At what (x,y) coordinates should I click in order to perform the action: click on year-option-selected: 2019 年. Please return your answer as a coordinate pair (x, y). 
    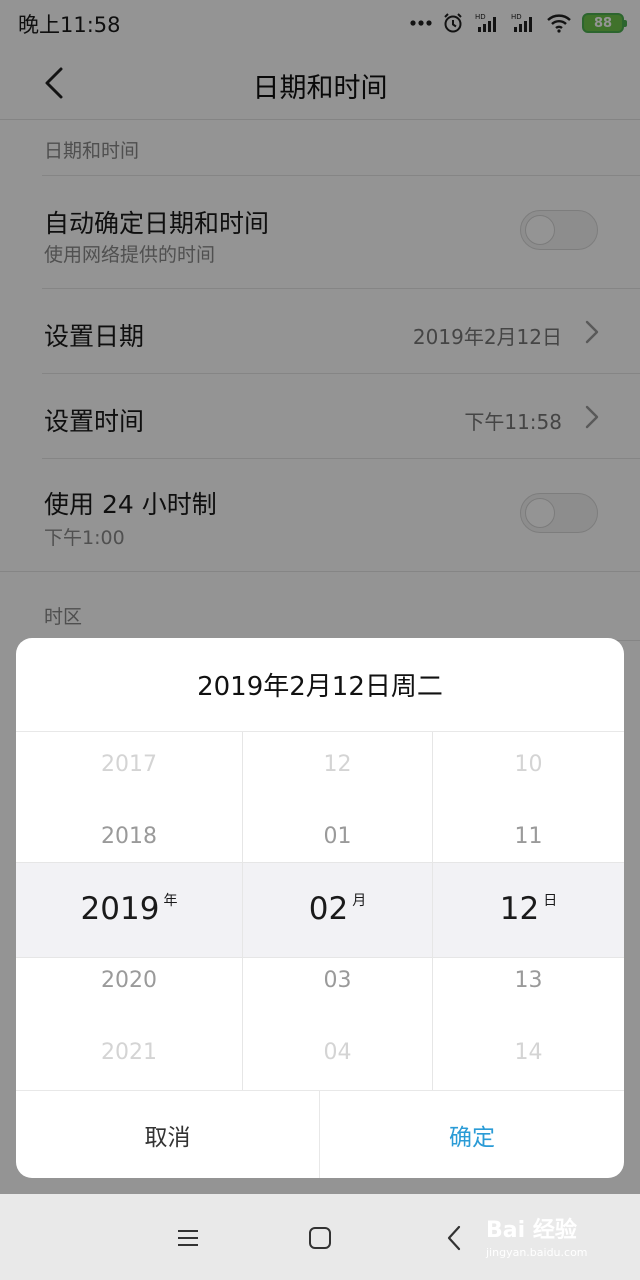
    Looking at the image, I should click on (129, 908).